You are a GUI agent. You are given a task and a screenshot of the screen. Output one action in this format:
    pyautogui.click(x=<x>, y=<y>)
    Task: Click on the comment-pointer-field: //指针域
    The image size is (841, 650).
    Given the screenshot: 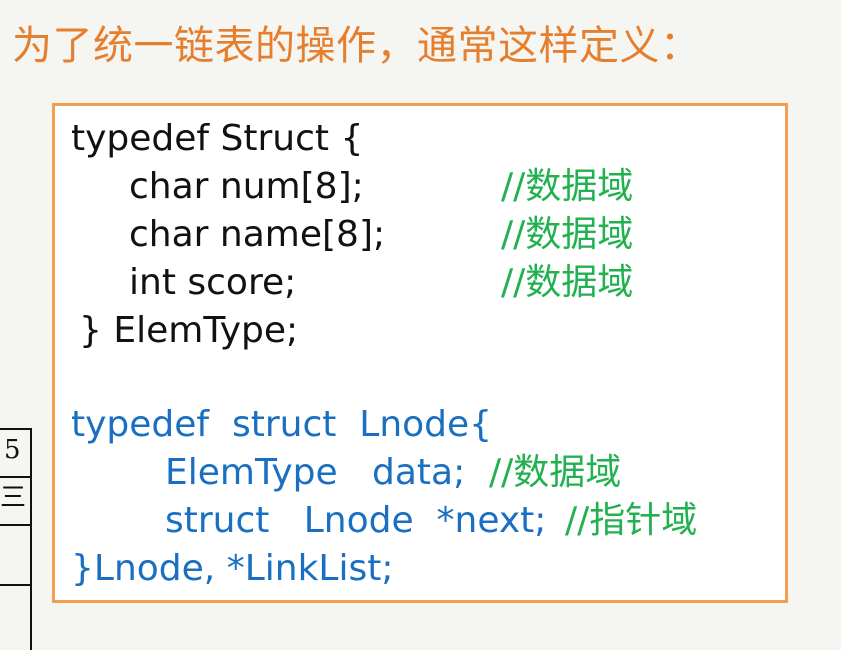 What is the action you would take?
    pyautogui.click(x=631, y=520)
    